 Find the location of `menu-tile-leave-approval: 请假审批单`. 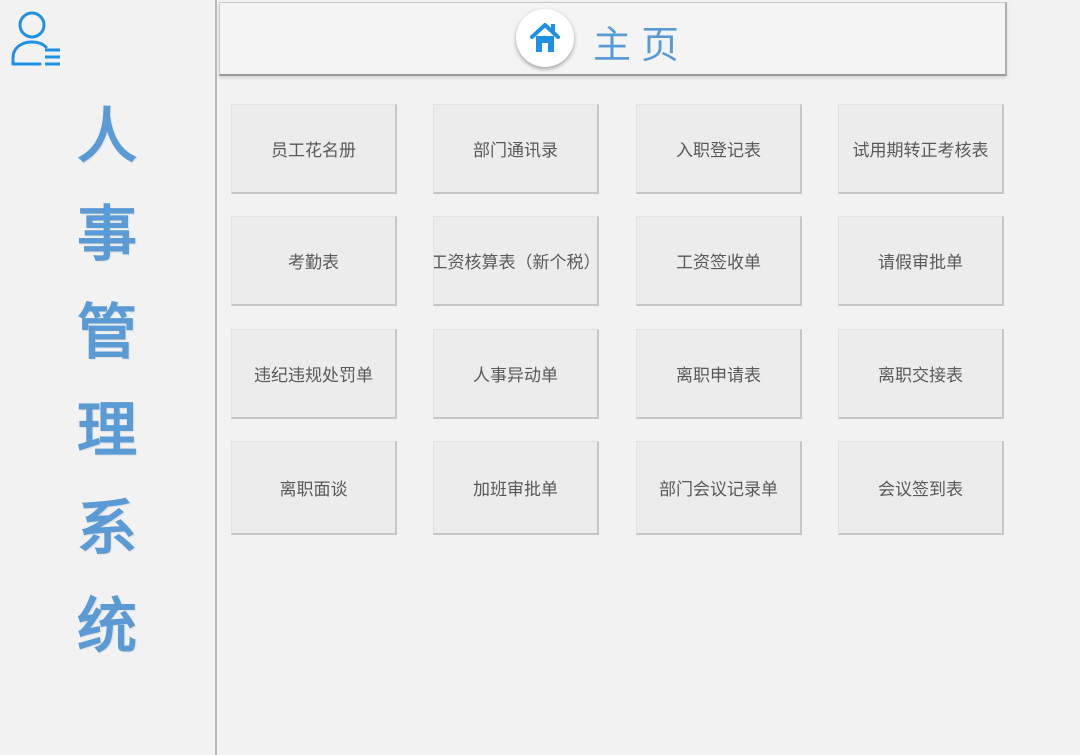

menu-tile-leave-approval: 请假审批单 is located at coordinates (921, 261).